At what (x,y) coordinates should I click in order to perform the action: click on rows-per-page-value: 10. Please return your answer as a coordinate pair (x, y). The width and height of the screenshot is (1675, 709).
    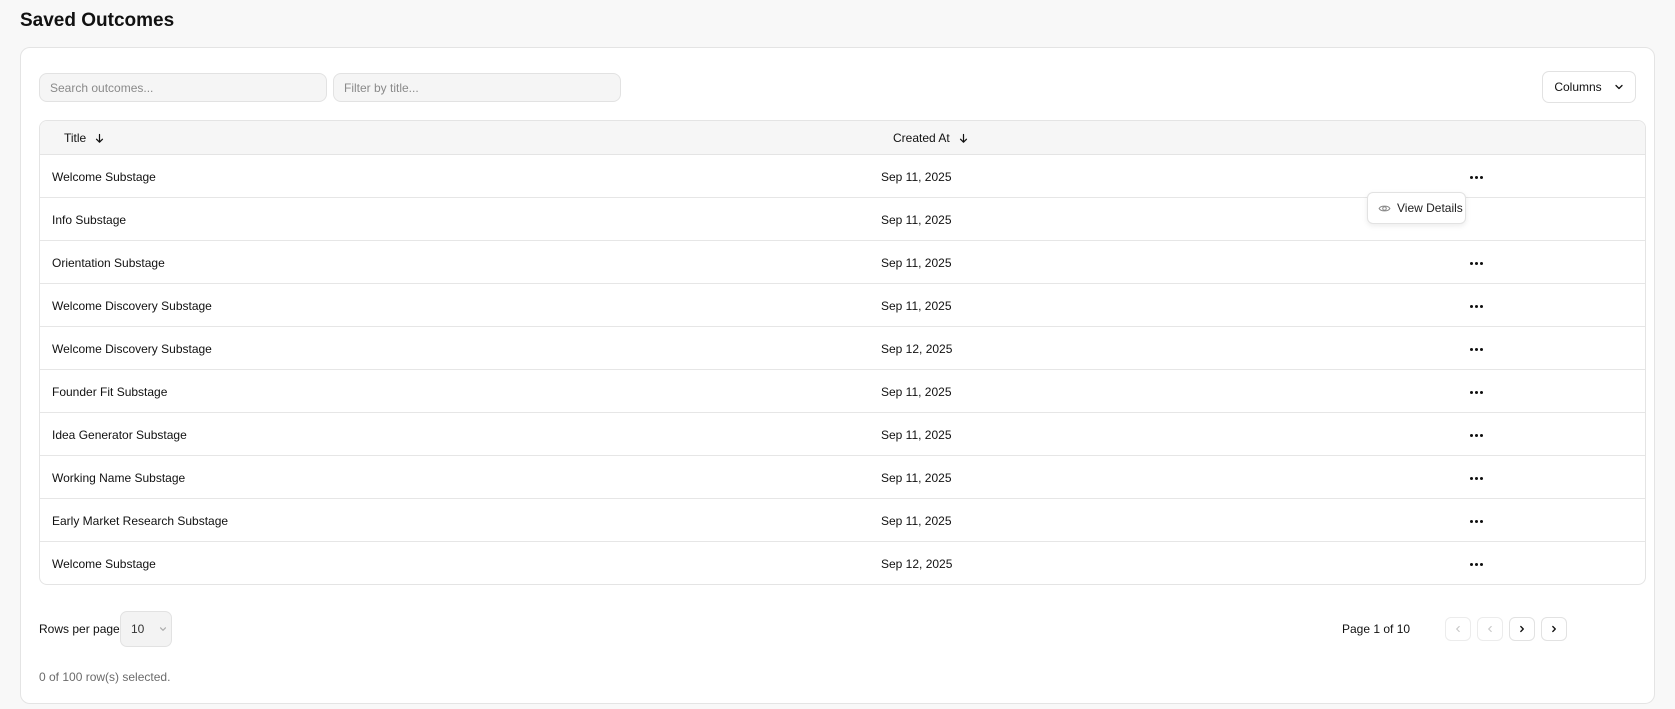
    Looking at the image, I should click on (138, 629).